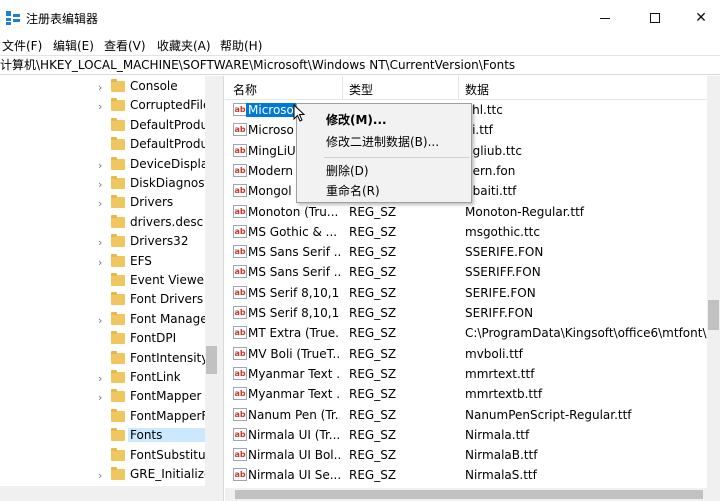  Describe the element at coordinates (504, 394) in the screenshot. I see `cell-data: mmrtextb.ttf` at that location.